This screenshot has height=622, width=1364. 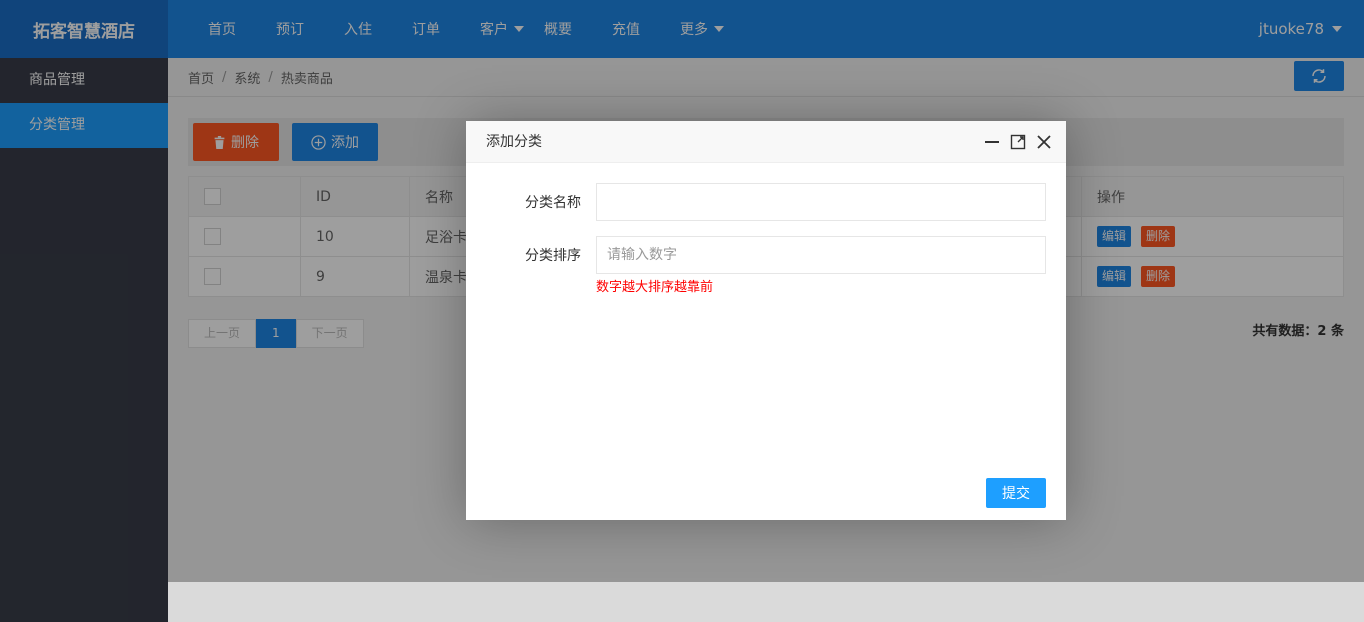 I want to click on form-row-name: 分类名称, so click(x=766, y=202).